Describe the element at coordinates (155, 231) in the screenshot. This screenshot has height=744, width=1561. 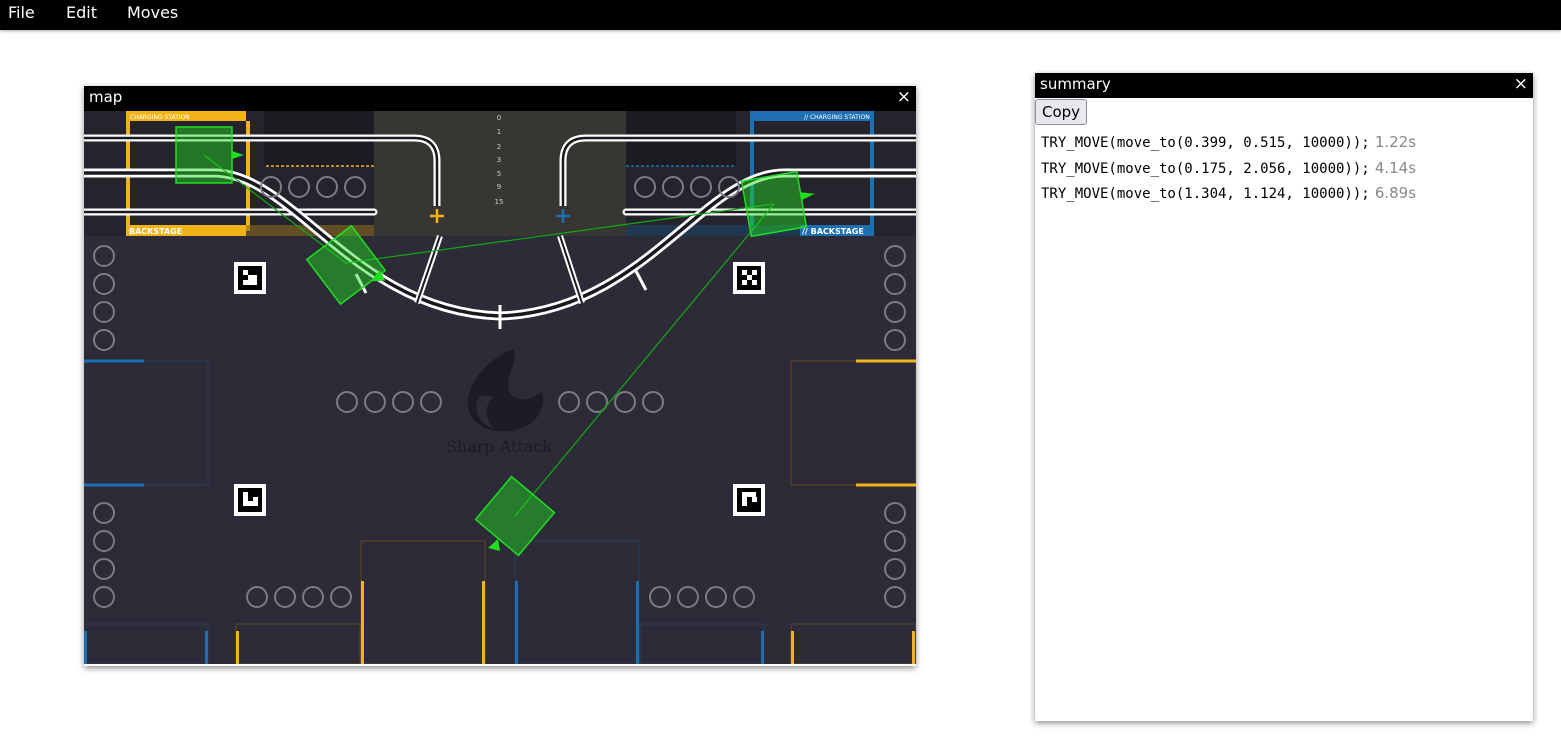
I see `left-backstage-label: BACKSTAGE` at that location.